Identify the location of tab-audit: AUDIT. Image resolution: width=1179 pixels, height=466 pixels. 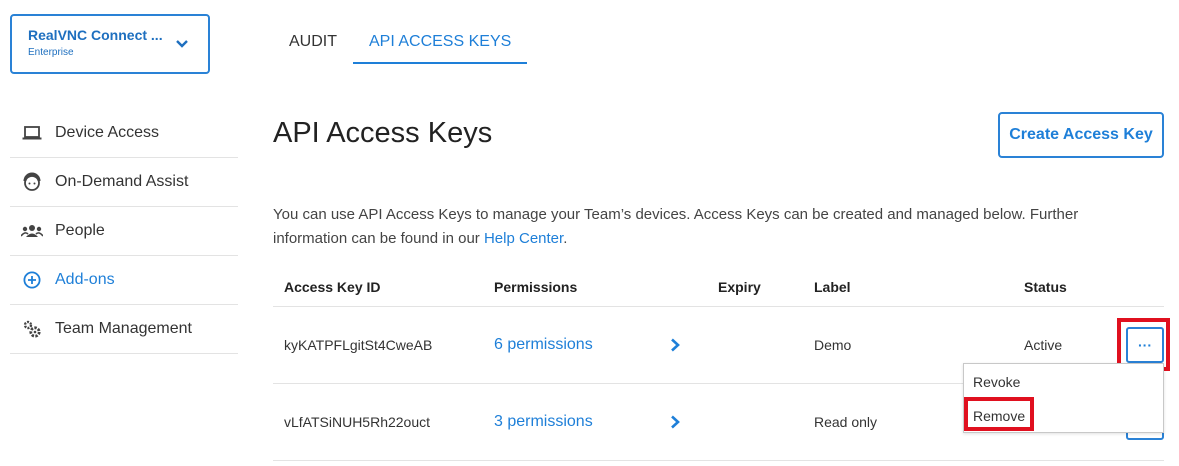
(313, 41).